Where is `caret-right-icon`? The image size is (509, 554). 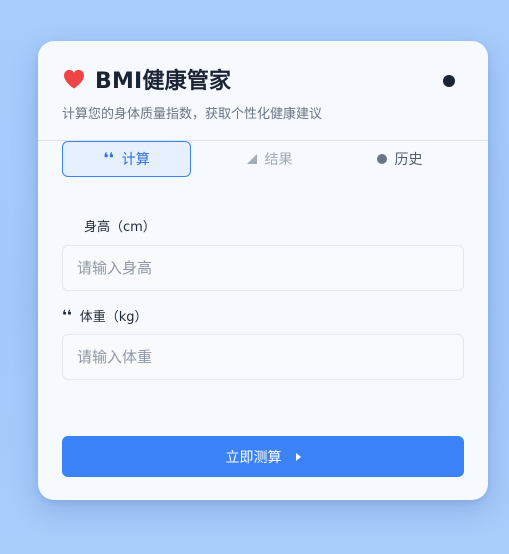 caret-right-icon is located at coordinates (298, 456).